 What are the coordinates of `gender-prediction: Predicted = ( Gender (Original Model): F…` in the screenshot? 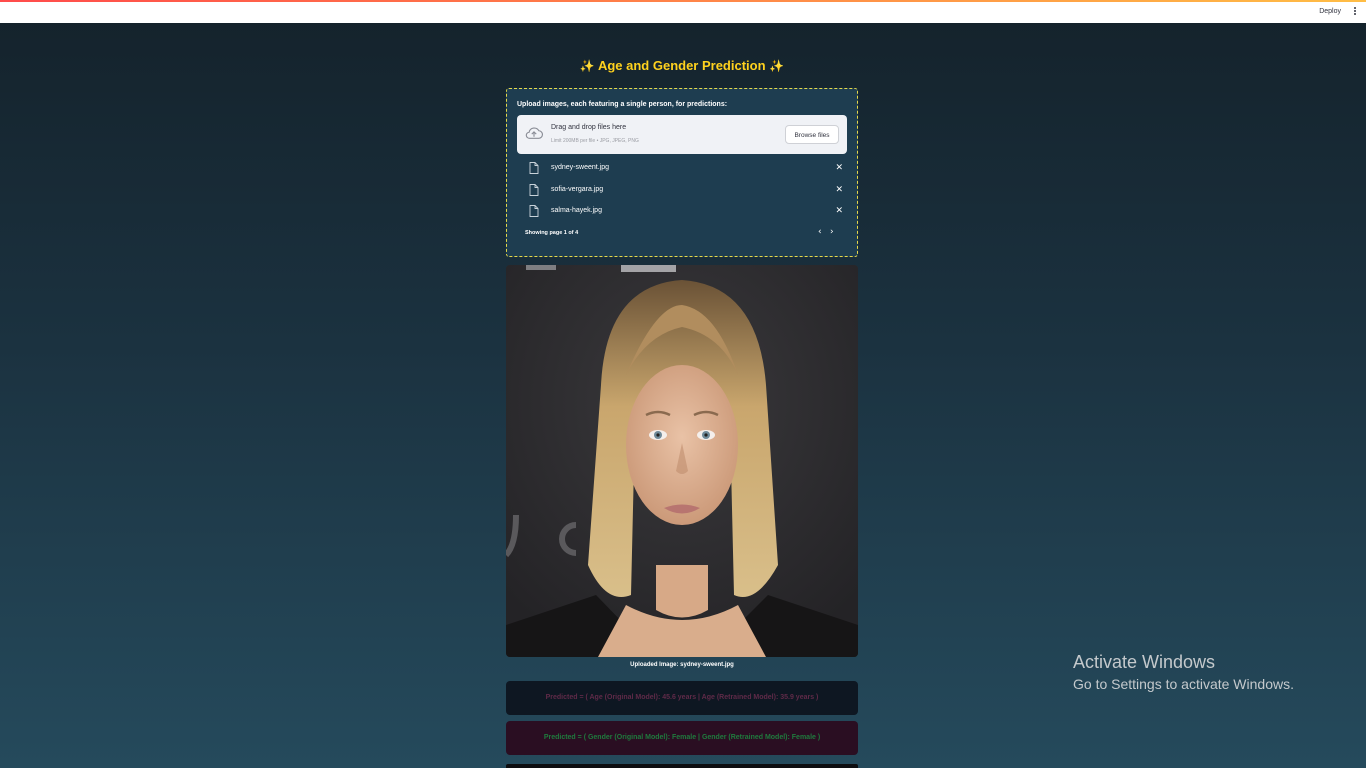 It's located at (682, 738).